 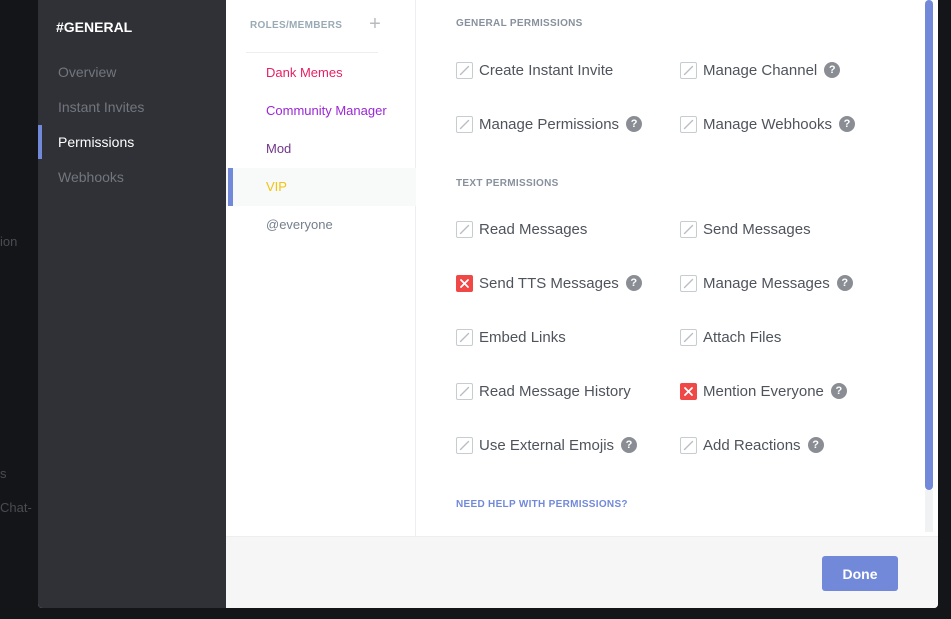 What do you see at coordinates (375, 24) in the screenshot?
I see `add-role-plus-icon: +` at bounding box center [375, 24].